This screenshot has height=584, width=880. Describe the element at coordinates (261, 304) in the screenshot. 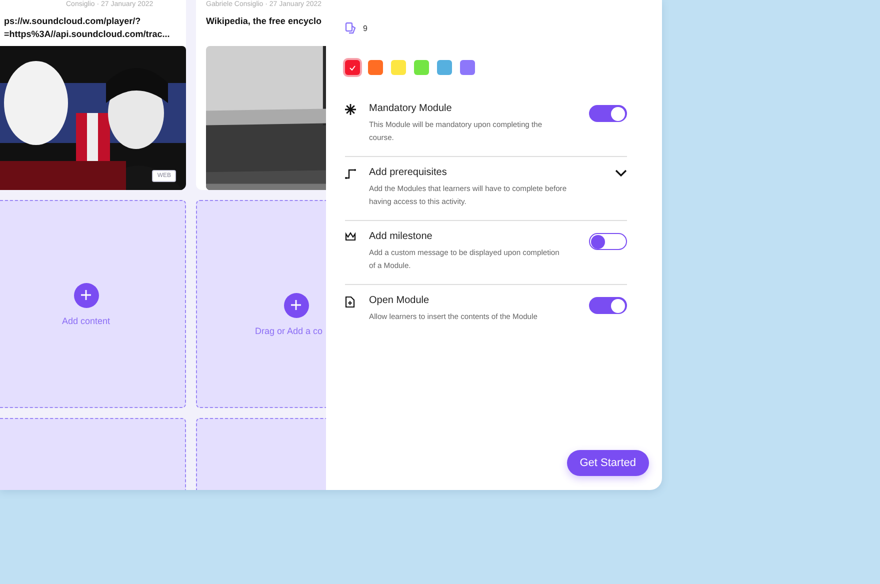

I see `drop-zone: Drag or Add a co` at that location.